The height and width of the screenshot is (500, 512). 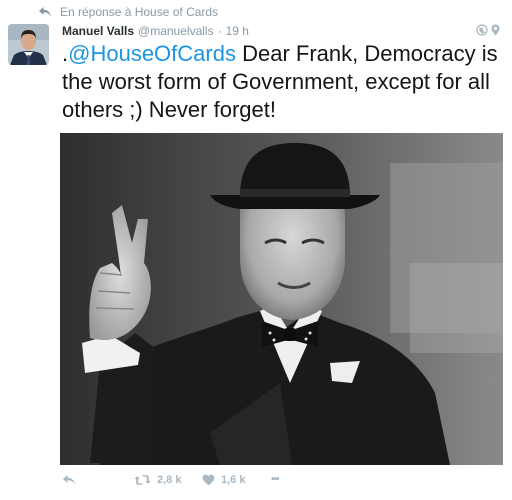 I want to click on globe-icon, so click(x=482, y=30).